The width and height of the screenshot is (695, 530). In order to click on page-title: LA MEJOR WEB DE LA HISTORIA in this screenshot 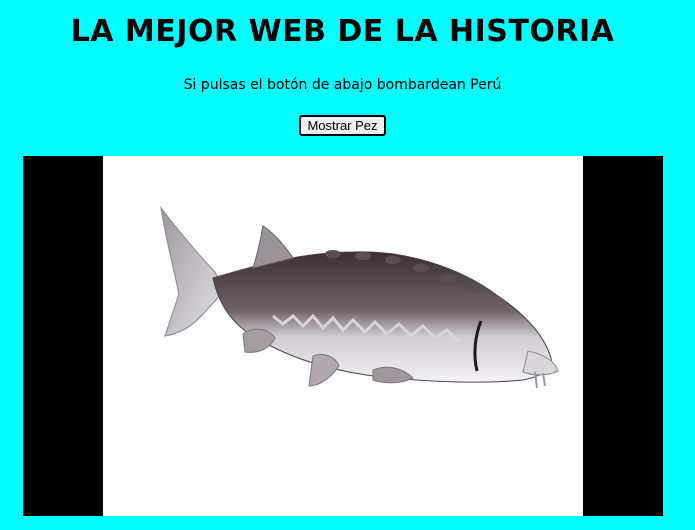, I will do `click(342, 31)`.